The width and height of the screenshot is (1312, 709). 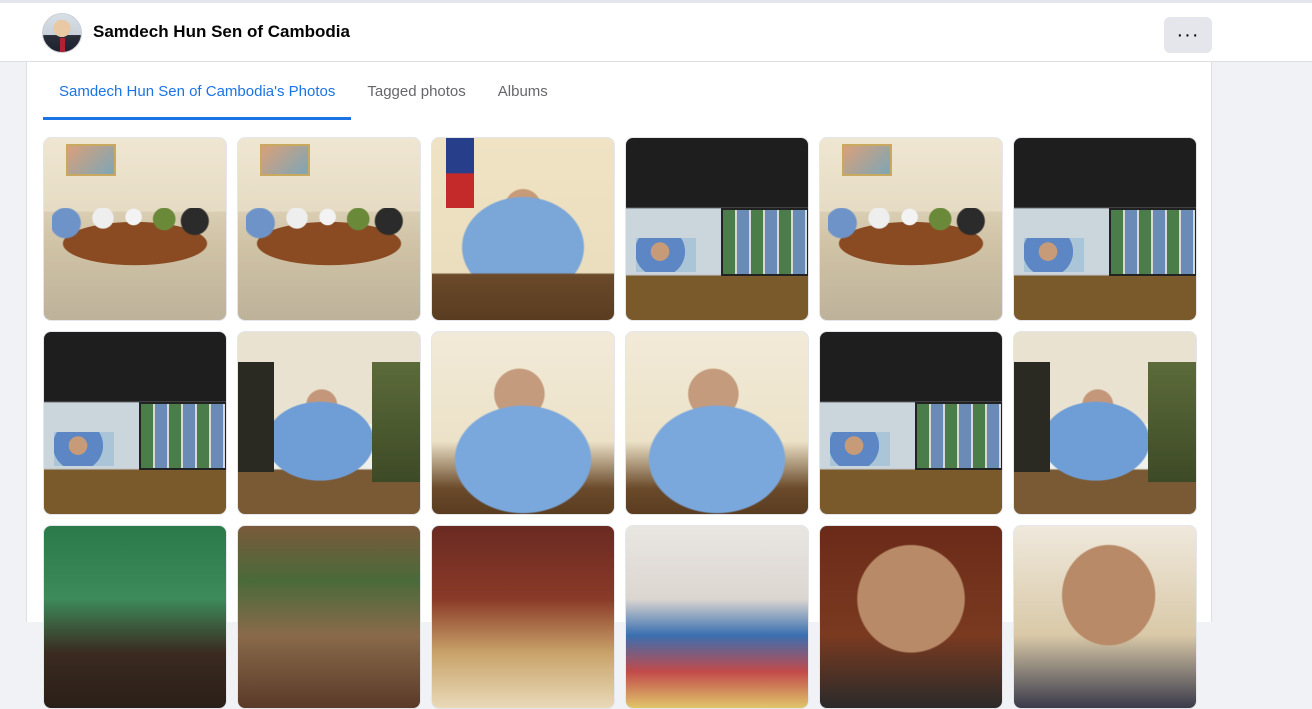 What do you see at coordinates (1188, 35) in the screenshot?
I see `more-options-button: ···` at bounding box center [1188, 35].